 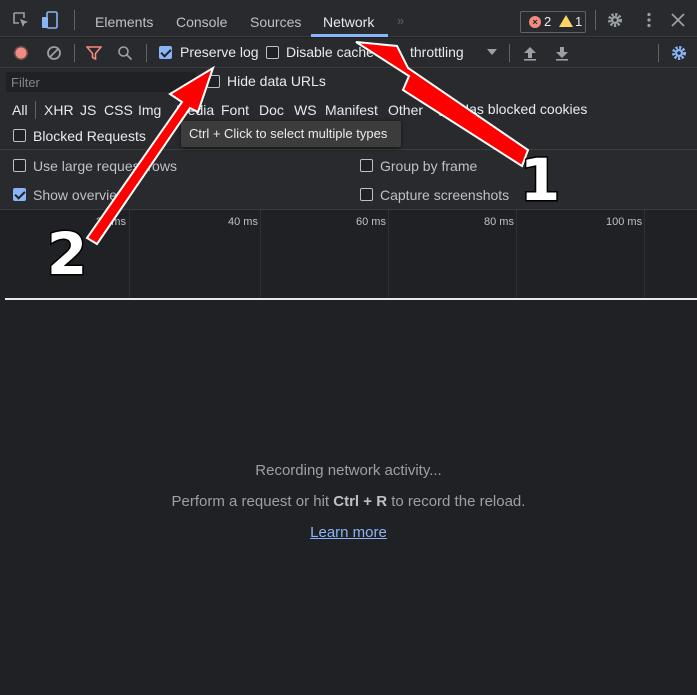 What do you see at coordinates (111, 222) in the screenshot?
I see `timeline-tick: 20 ms` at bounding box center [111, 222].